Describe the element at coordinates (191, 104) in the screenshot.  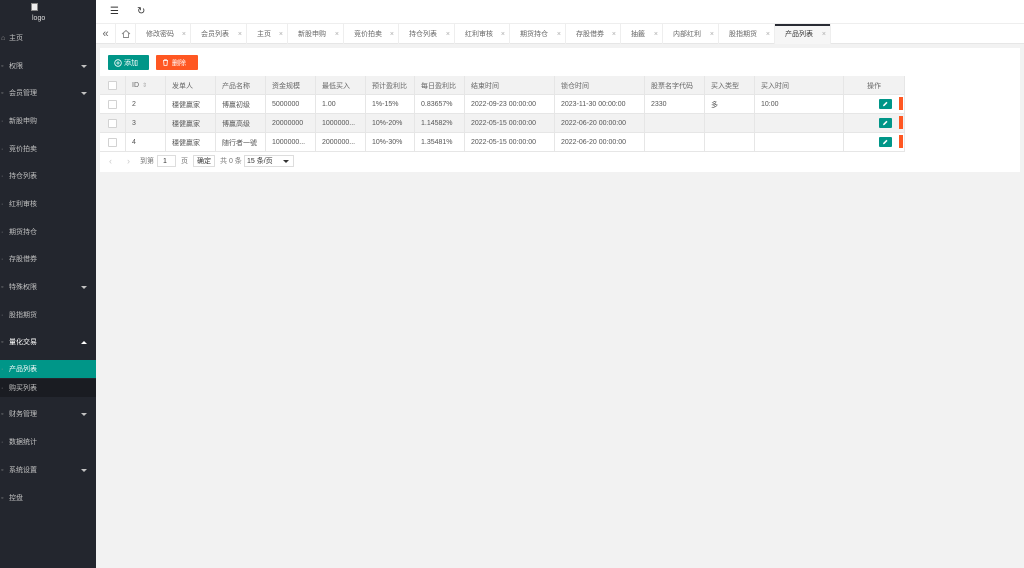
I see `cell-issuer: 穩健贏家` at that location.